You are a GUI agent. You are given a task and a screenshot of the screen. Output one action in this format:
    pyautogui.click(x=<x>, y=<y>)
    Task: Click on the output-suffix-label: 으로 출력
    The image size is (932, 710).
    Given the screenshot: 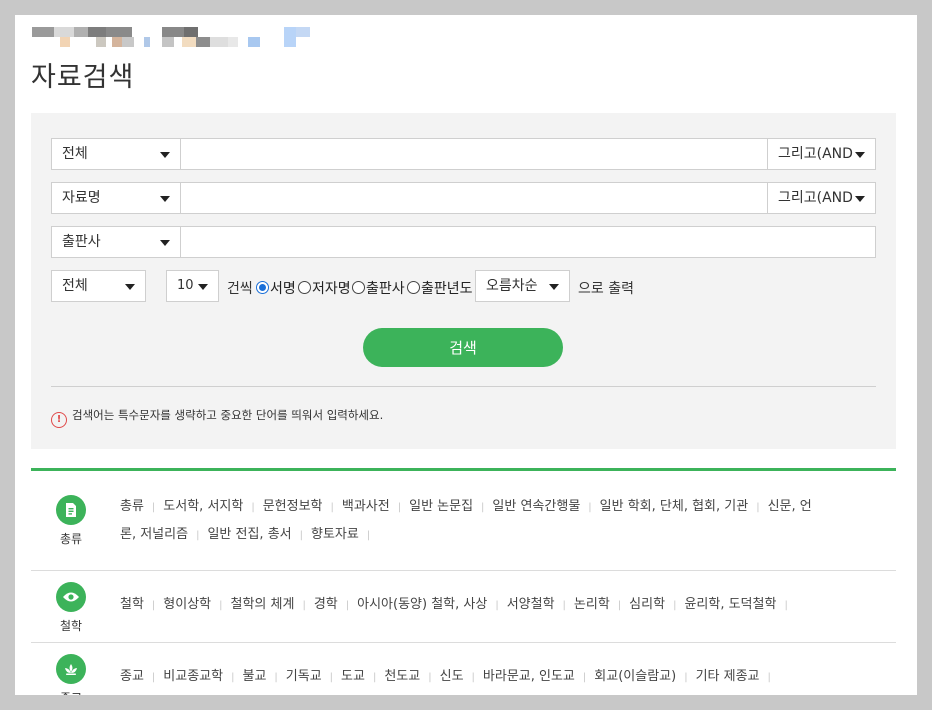 What is the action you would take?
    pyautogui.click(x=606, y=289)
    